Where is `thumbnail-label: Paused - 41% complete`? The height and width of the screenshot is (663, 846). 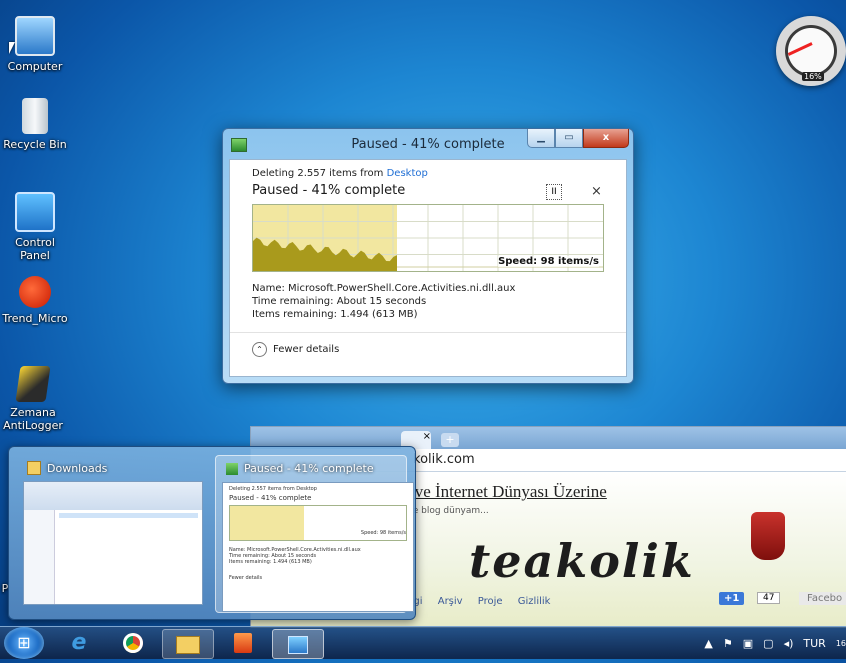
thumbnail-label: Paused - 41% complete is located at coordinates (309, 468).